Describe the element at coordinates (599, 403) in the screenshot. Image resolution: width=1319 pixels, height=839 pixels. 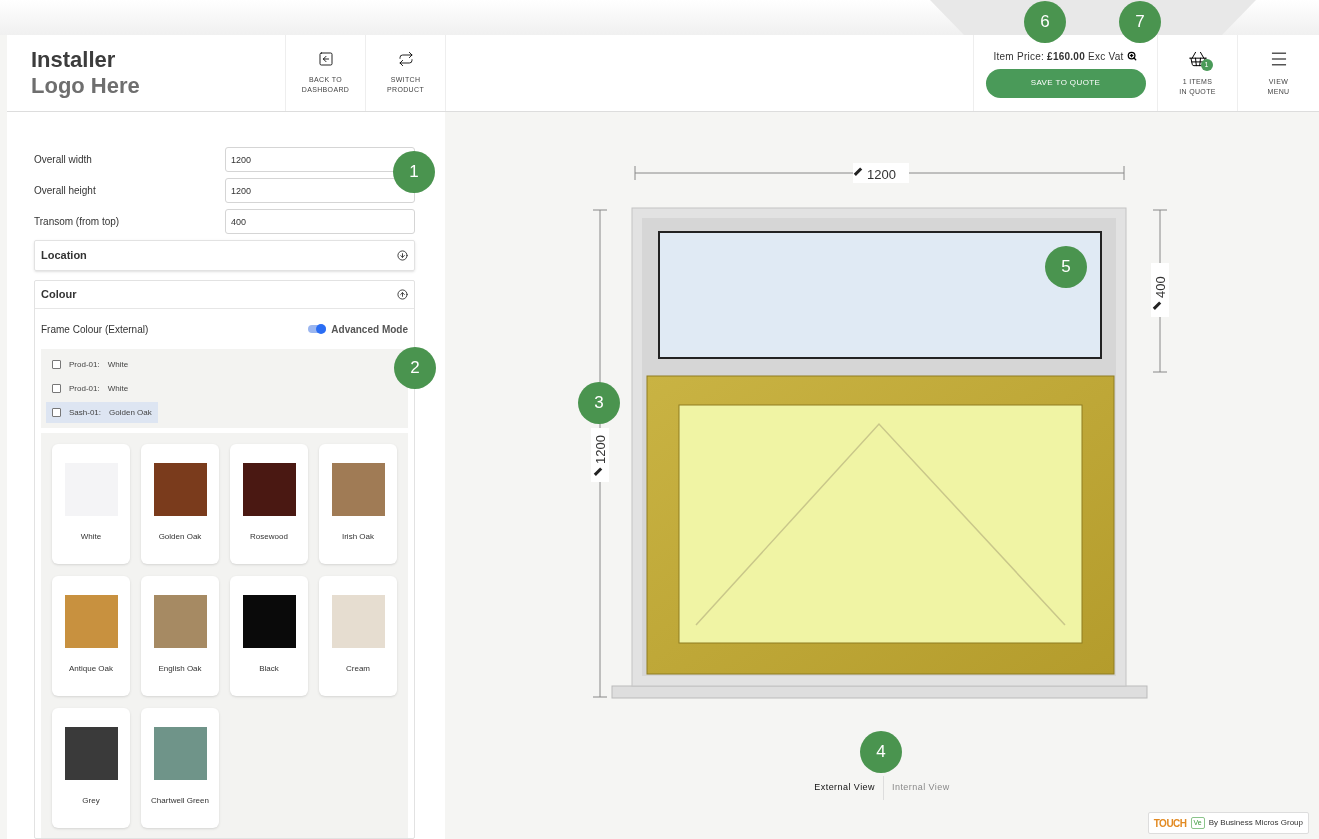
I see `numbered-callout-tooltip: 3` at that location.